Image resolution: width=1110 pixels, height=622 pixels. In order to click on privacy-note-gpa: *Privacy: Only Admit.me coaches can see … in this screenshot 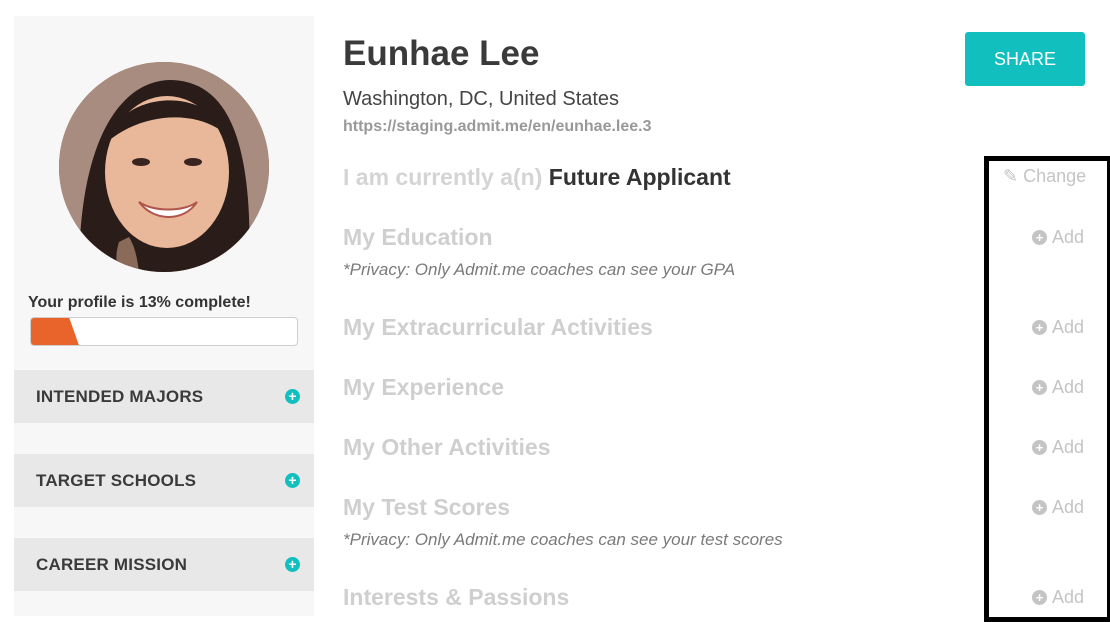, I will do `click(539, 269)`.